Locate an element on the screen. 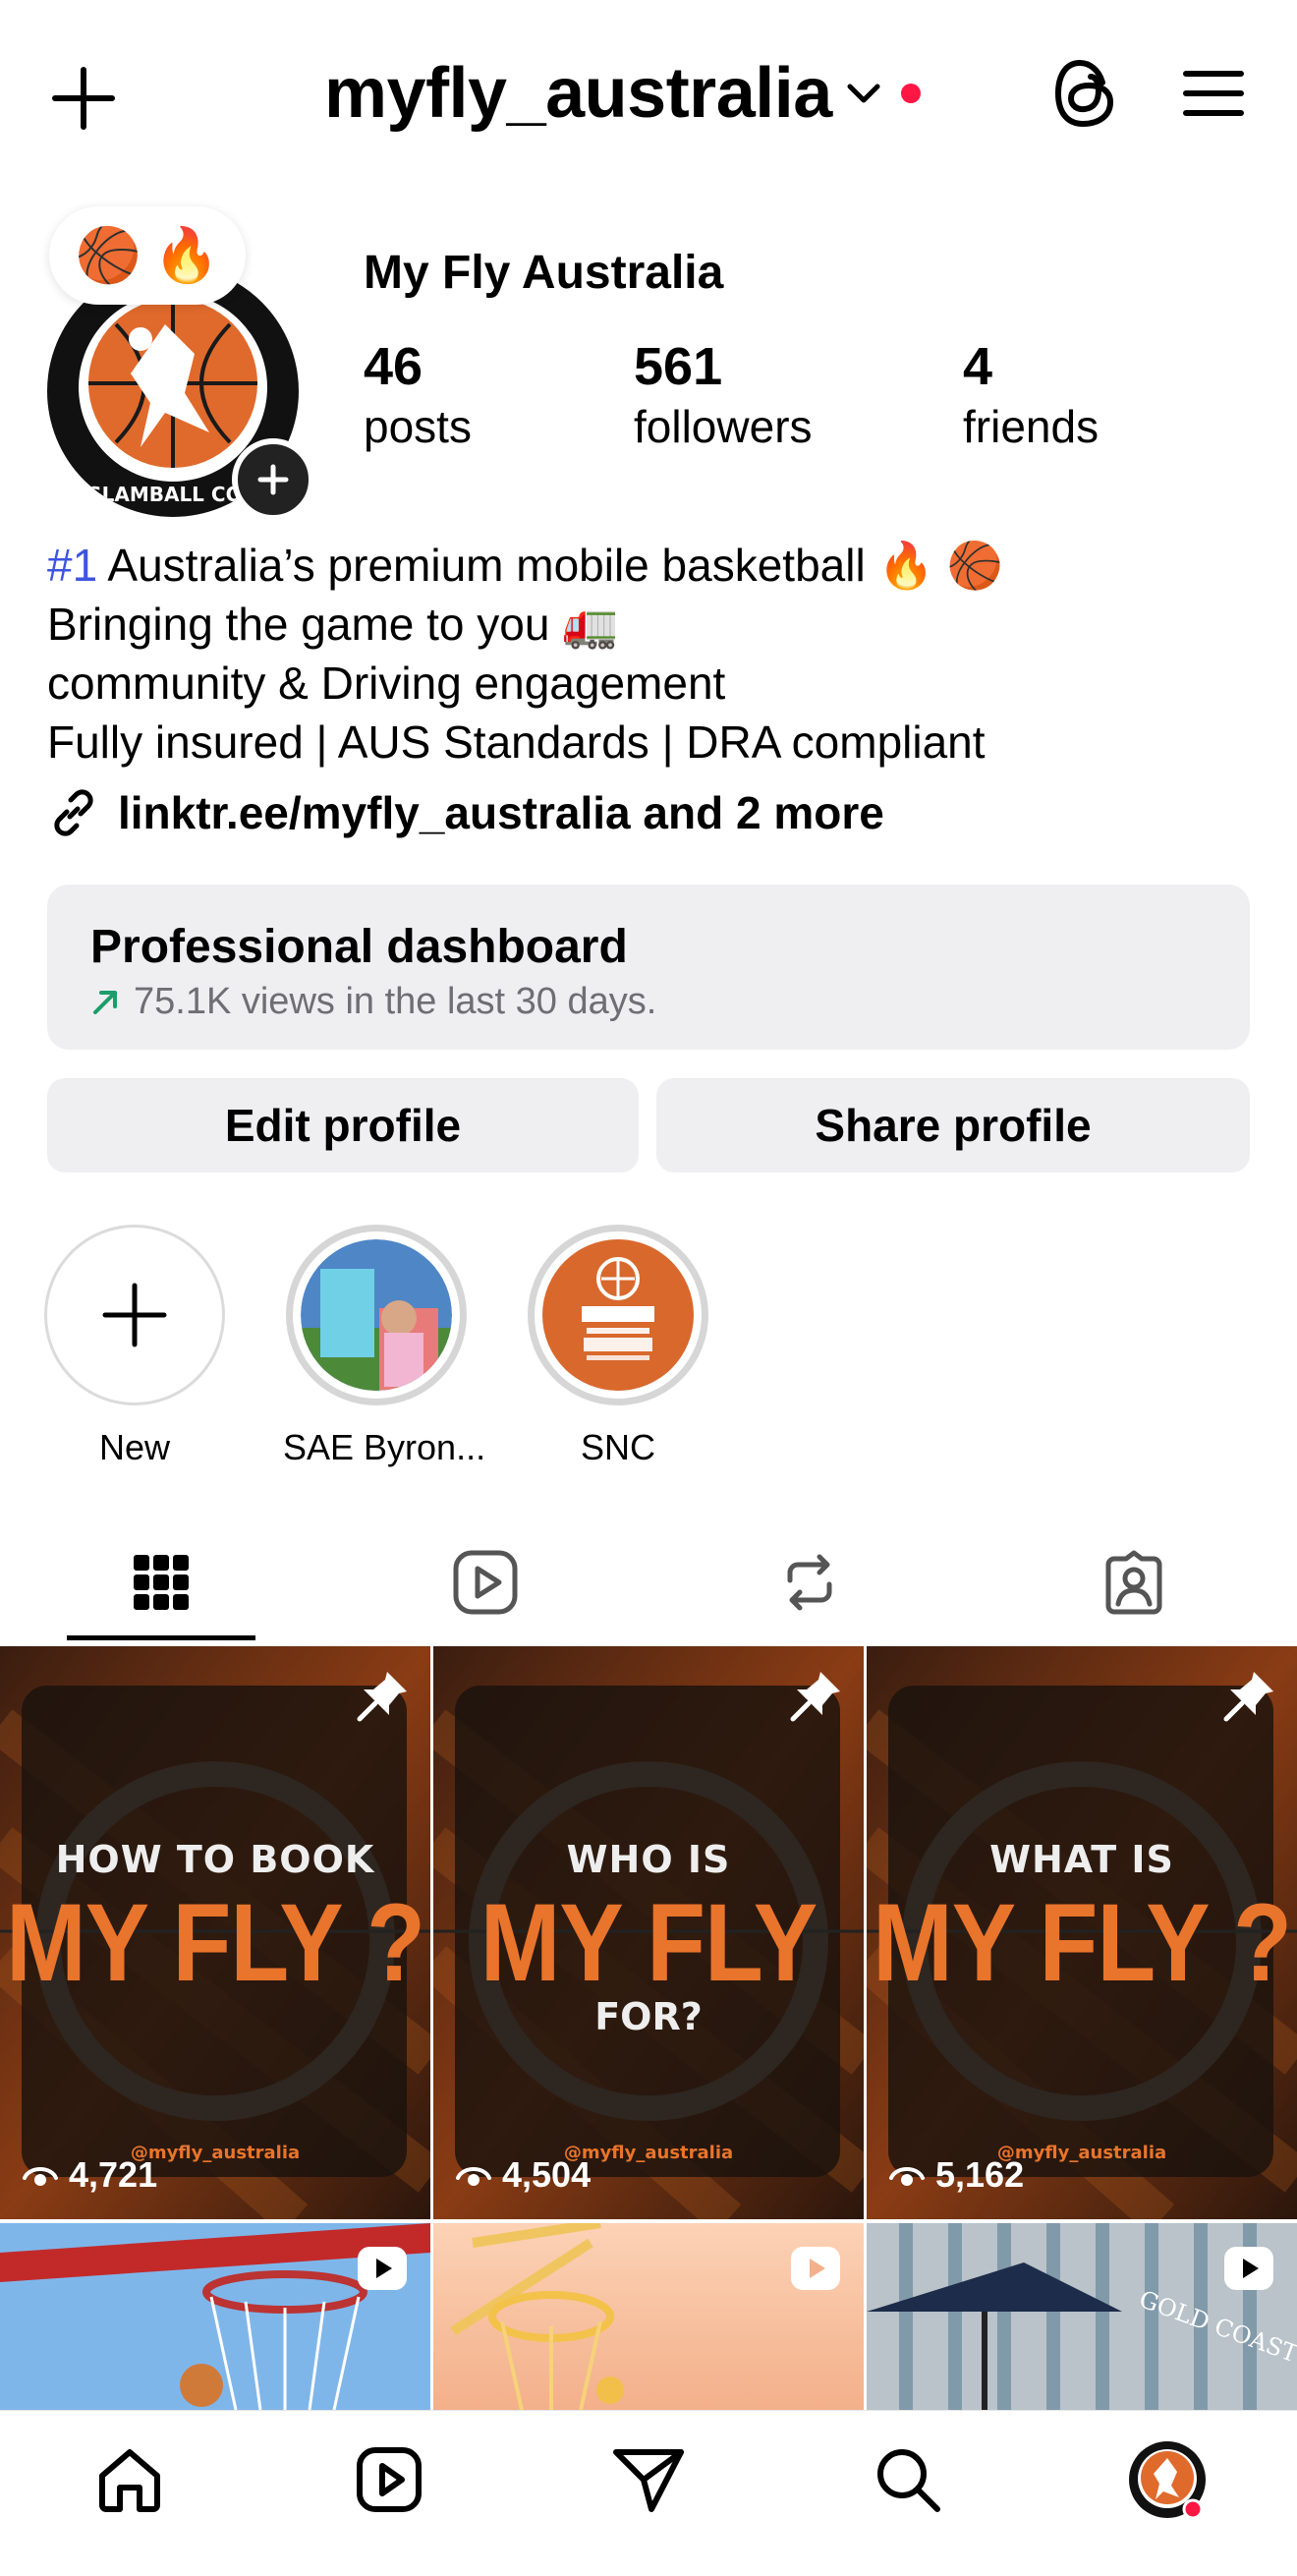 This screenshot has height=2576, width=1297. repost-icon is located at coordinates (809, 1582).